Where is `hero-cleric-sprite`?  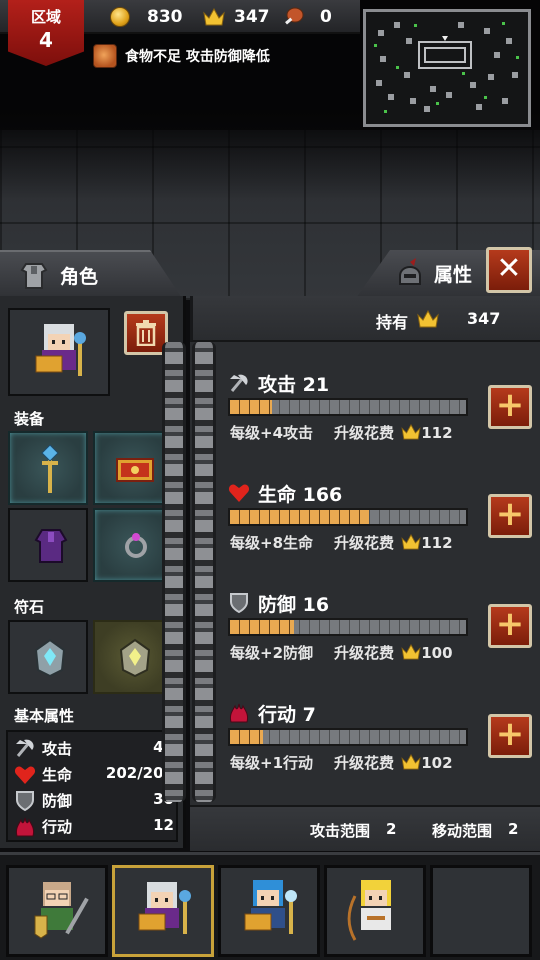
hero-cleric-sprite is located at coordinates (270, 907).